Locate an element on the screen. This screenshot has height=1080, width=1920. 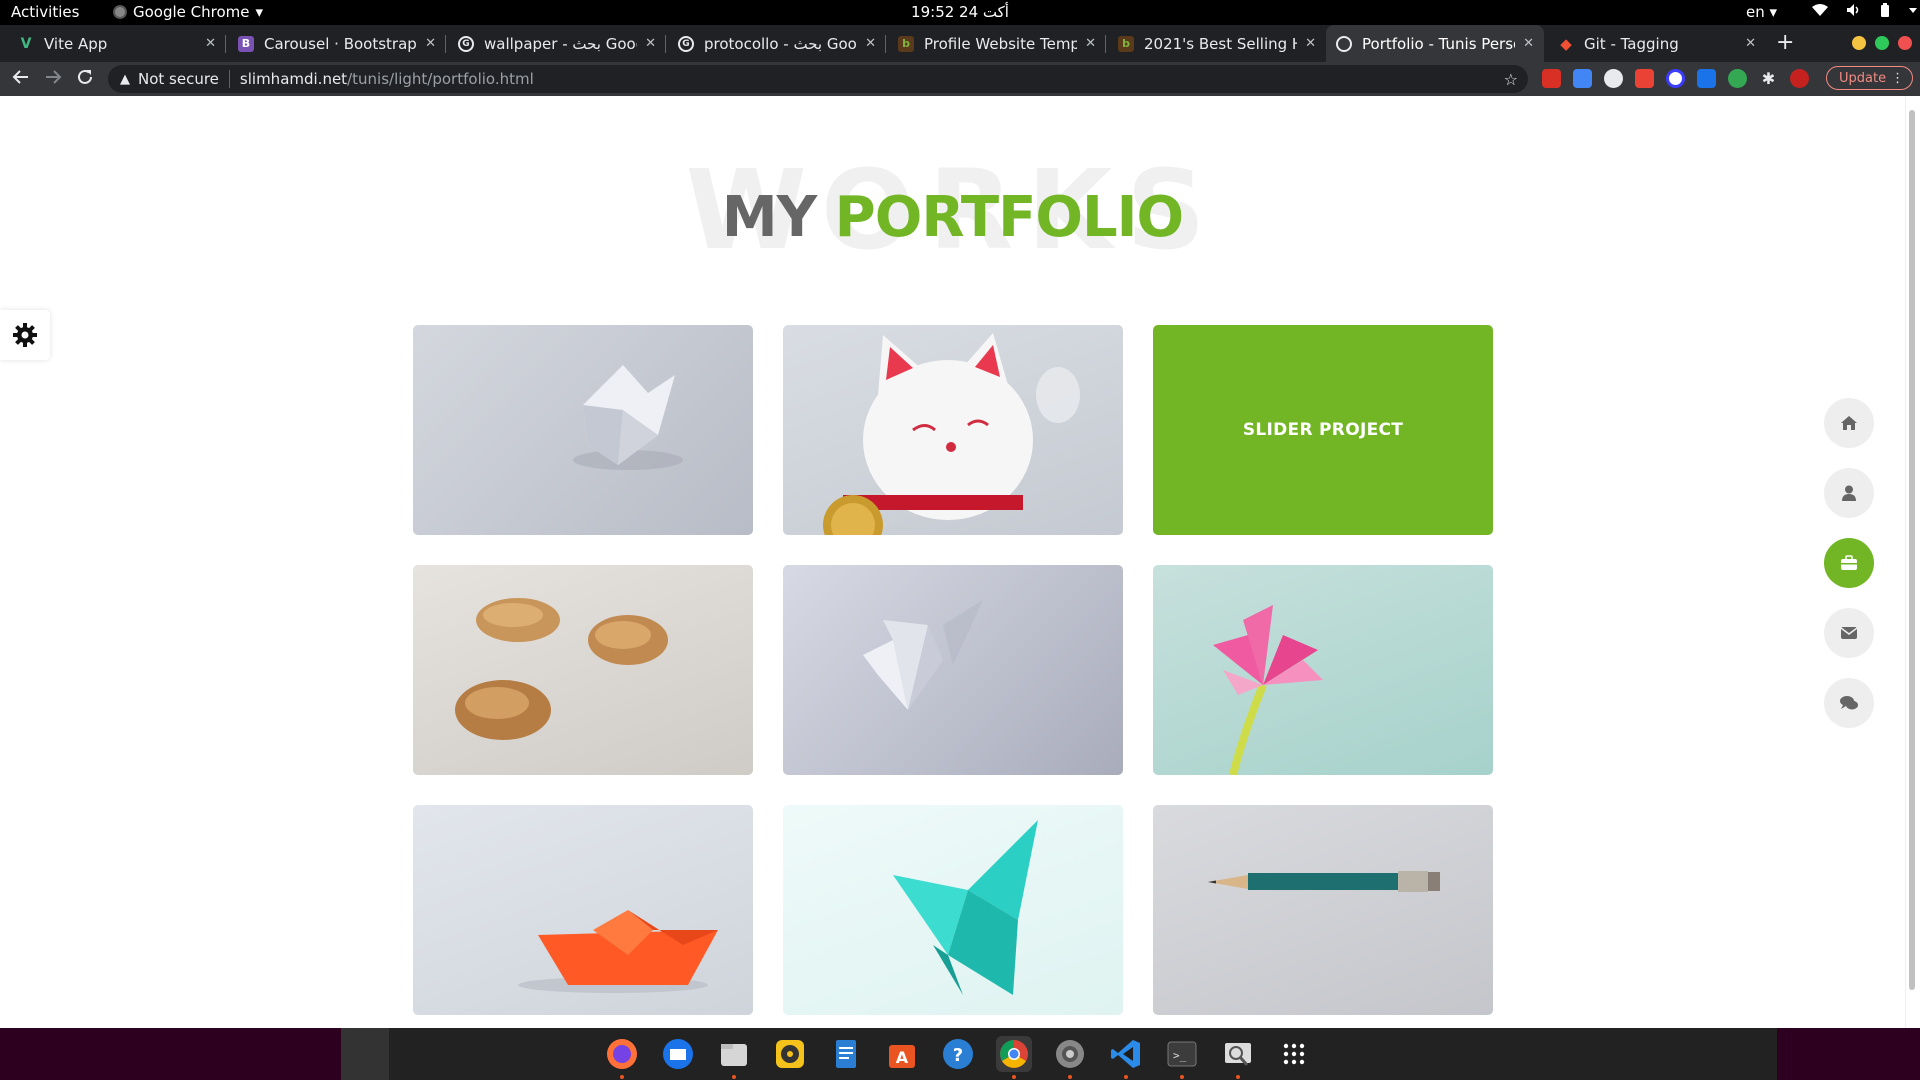
screenshot-icon is located at coordinates (1238, 1057).